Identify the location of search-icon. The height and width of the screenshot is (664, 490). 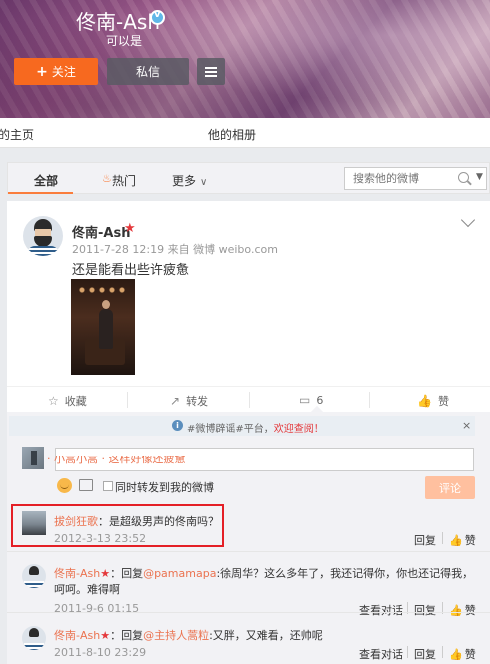
(463, 177).